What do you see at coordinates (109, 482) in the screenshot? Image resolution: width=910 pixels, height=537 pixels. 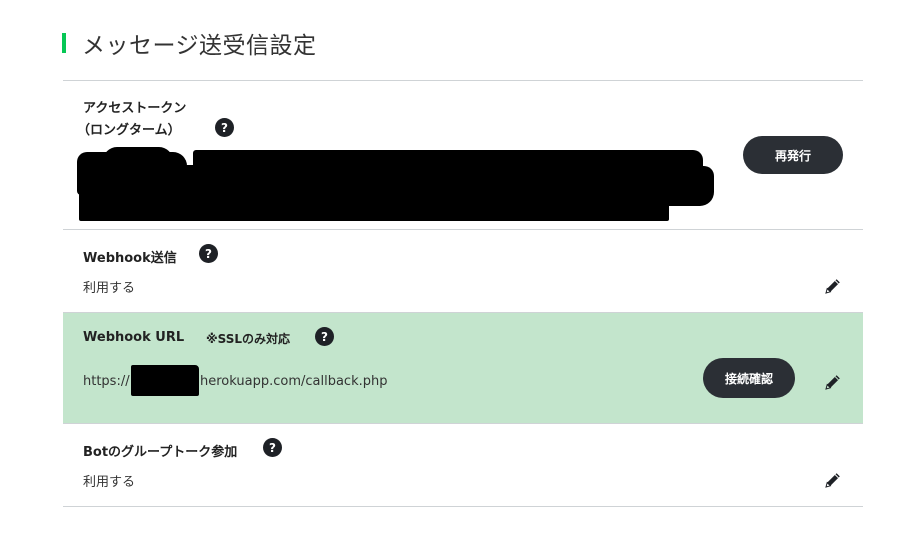 I see `bot-group-value: 利用する` at bounding box center [109, 482].